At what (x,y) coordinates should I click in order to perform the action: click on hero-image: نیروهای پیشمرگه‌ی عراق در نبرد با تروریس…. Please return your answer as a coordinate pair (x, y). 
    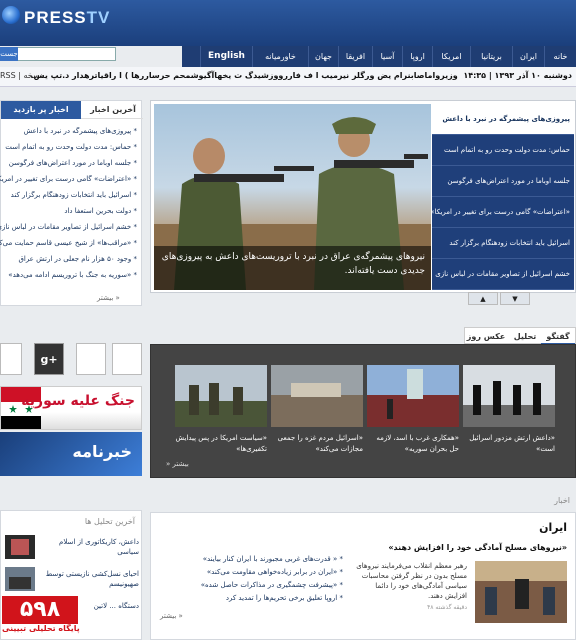
    Looking at the image, I should click on (292, 197).